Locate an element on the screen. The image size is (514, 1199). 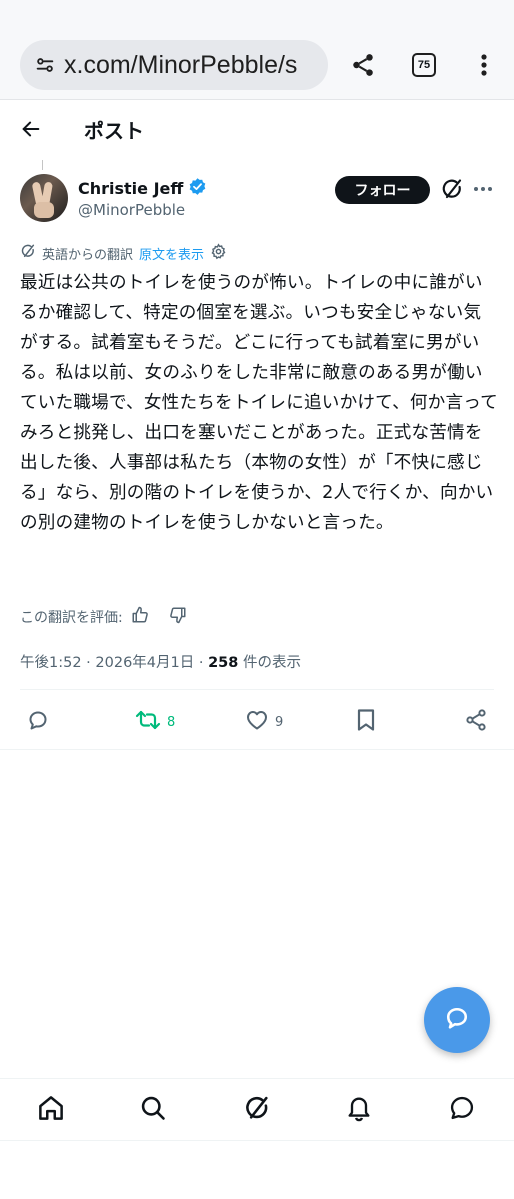
rate-translation-row: この翻訳を評価: is located at coordinates (103, 617).